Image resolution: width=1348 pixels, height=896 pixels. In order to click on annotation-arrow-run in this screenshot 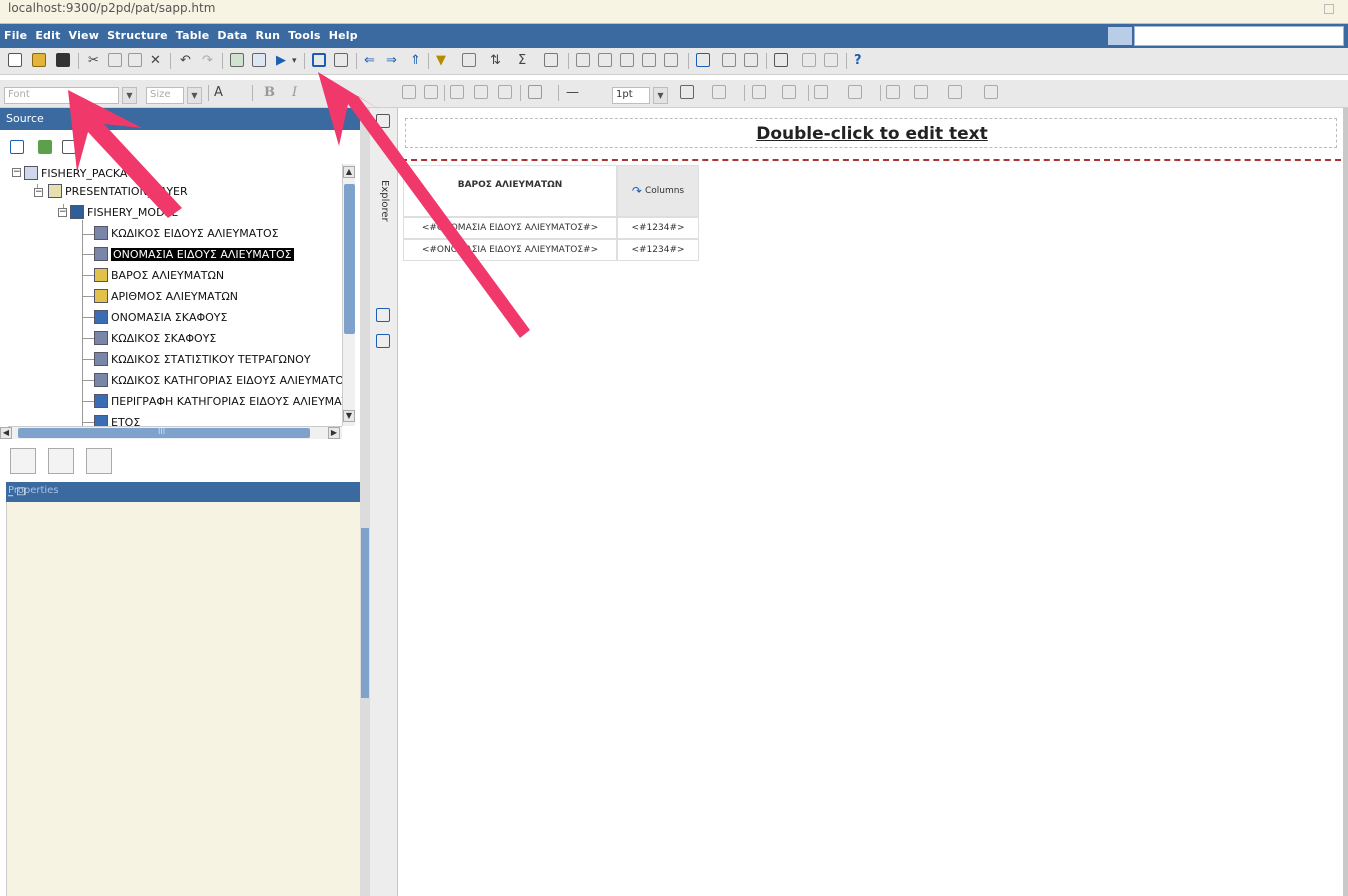, I will do `click(424, 205)`.